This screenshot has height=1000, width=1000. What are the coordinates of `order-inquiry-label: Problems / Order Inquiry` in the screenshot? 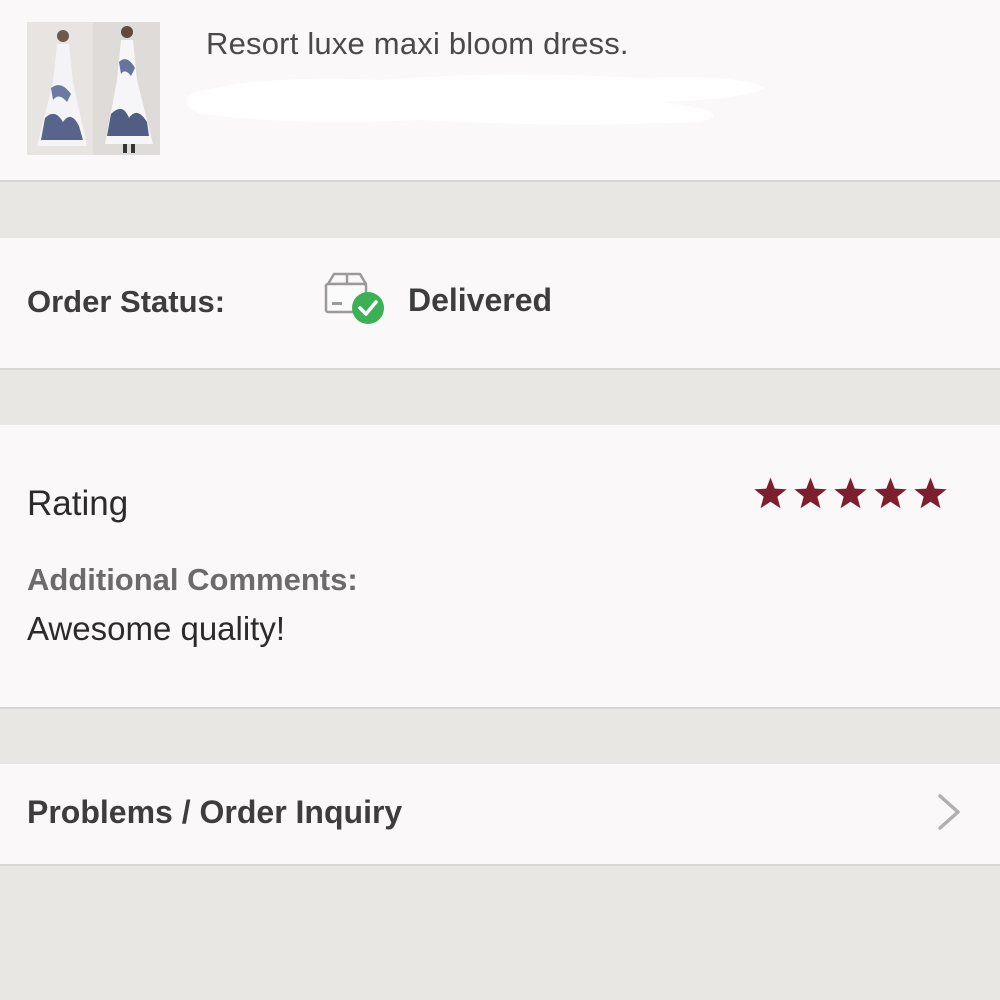 It's located at (214, 812).